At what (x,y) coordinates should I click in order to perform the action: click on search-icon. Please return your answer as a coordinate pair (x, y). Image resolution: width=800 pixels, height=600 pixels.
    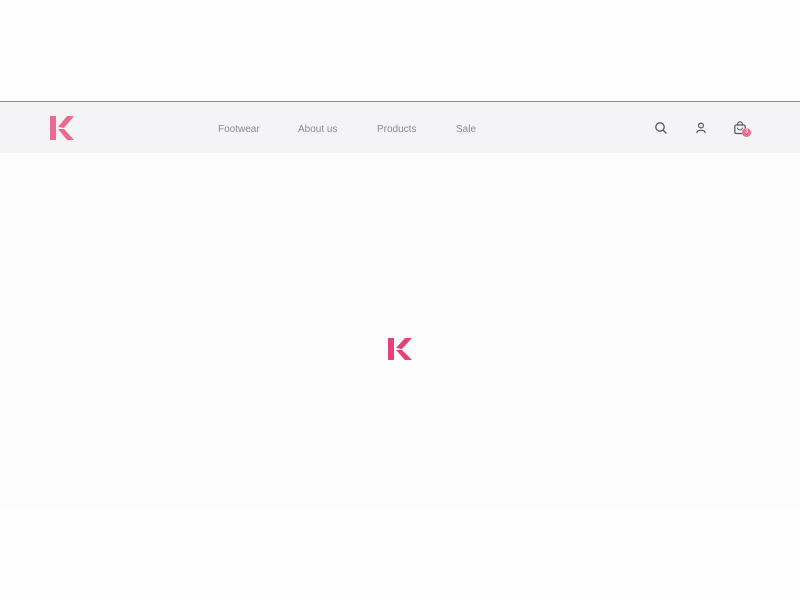
    Looking at the image, I should click on (661, 128).